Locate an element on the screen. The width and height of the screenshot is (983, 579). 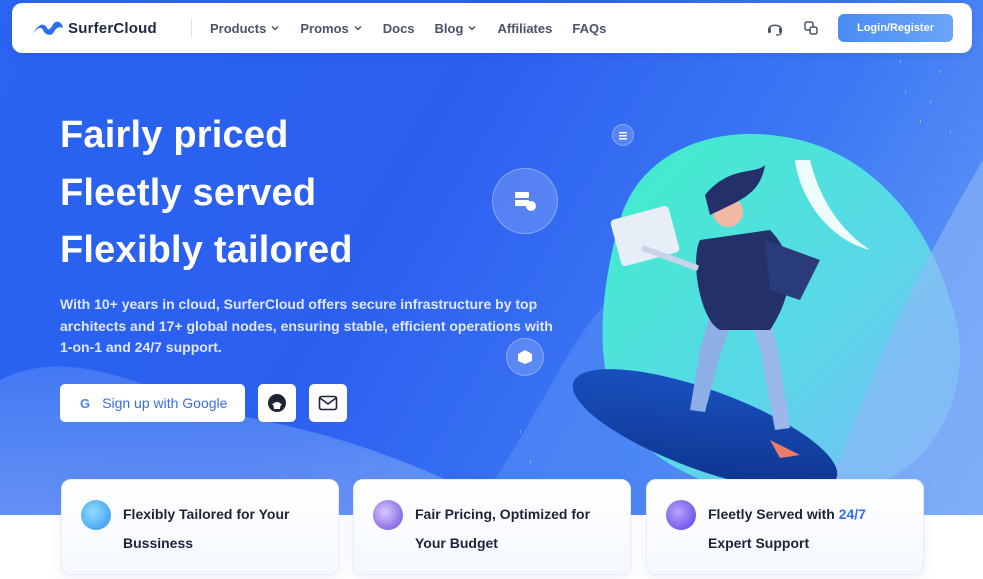
feature-line-2: Your Budget is located at coordinates (456, 543).